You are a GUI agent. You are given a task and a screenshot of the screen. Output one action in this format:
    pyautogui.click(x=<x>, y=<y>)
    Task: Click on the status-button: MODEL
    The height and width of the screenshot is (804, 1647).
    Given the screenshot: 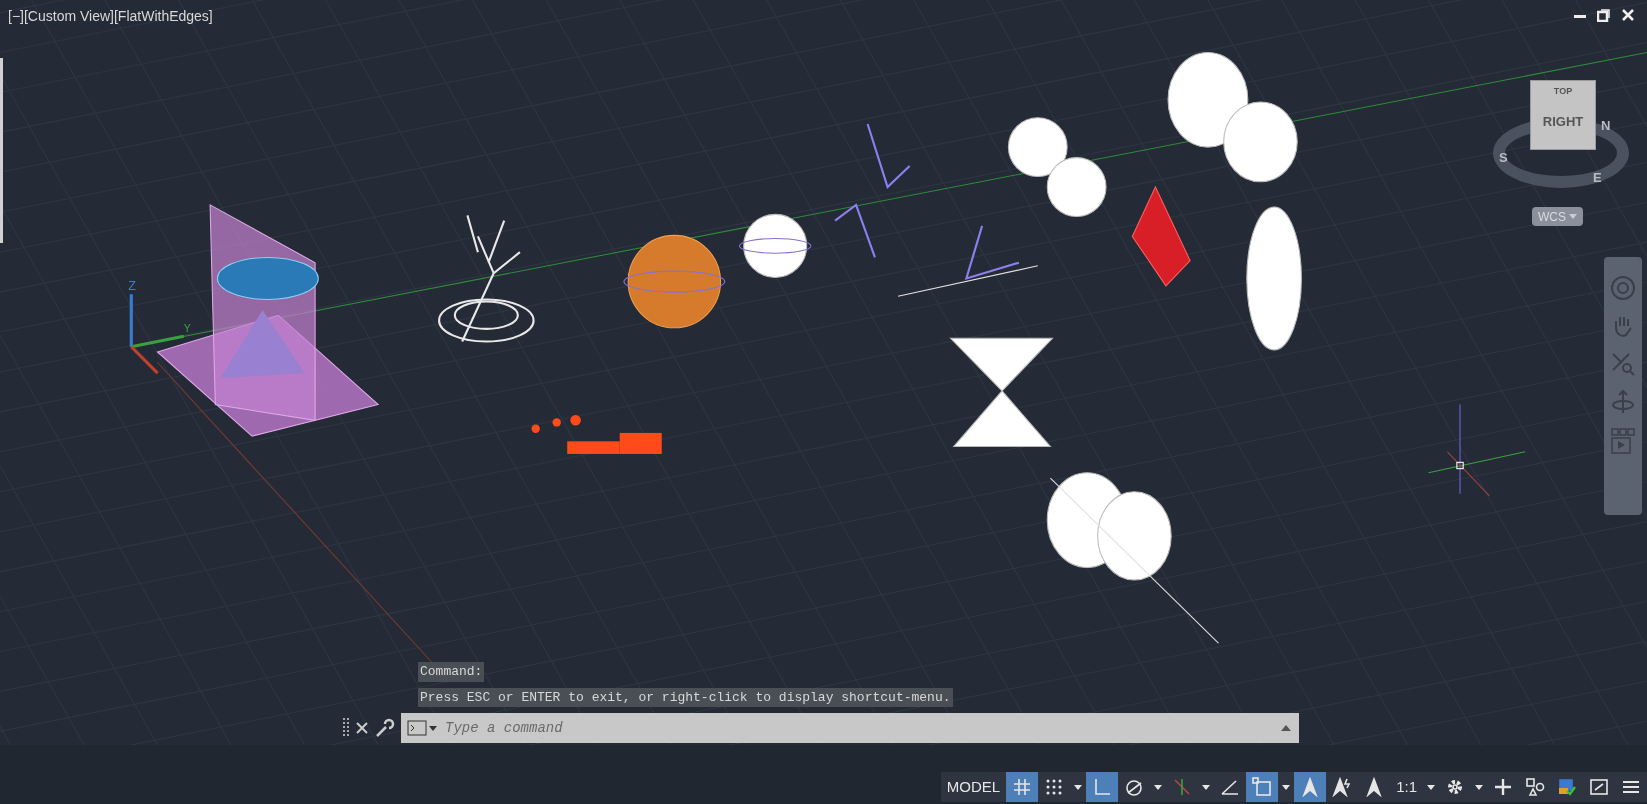 What is the action you would take?
    pyautogui.click(x=973, y=787)
    